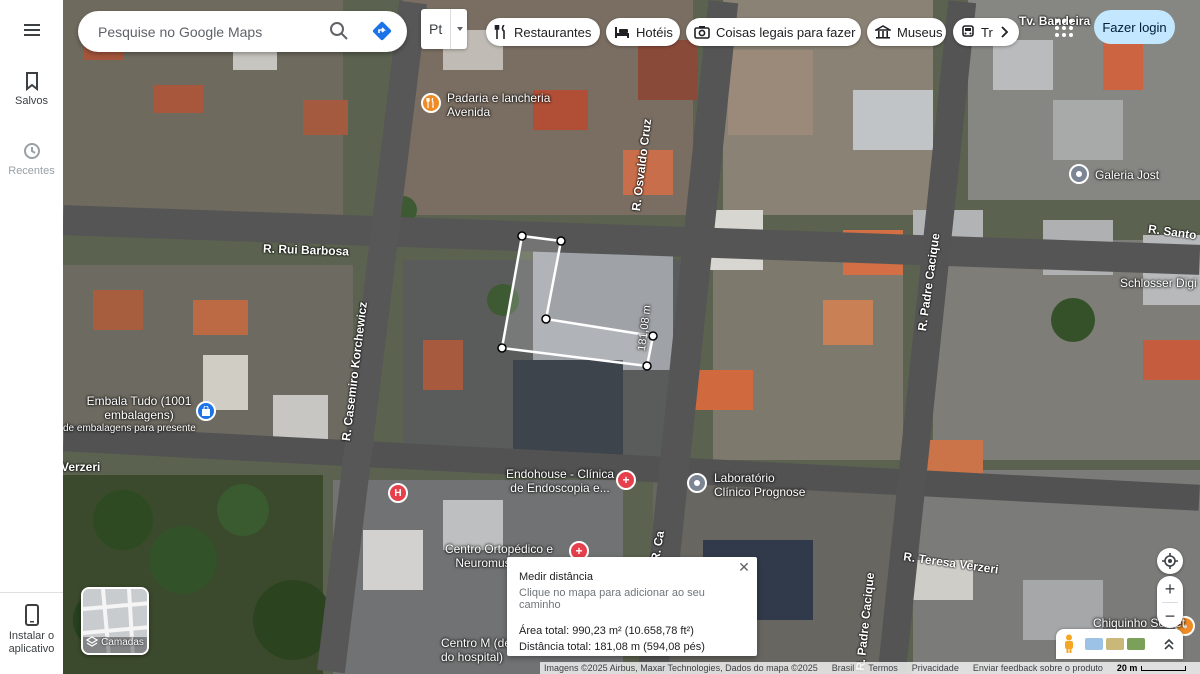 Image resolution: width=1200 pixels, height=674 pixels. I want to click on saved-button: Salvos, so click(31, 89).